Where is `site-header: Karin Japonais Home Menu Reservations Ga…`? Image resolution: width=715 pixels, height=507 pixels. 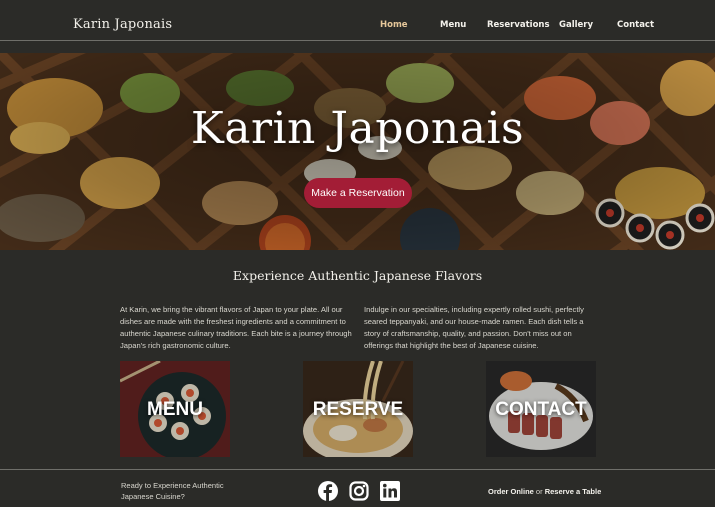 site-header: Karin Japonais Home Menu Reservations Ga… is located at coordinates (357, 20).